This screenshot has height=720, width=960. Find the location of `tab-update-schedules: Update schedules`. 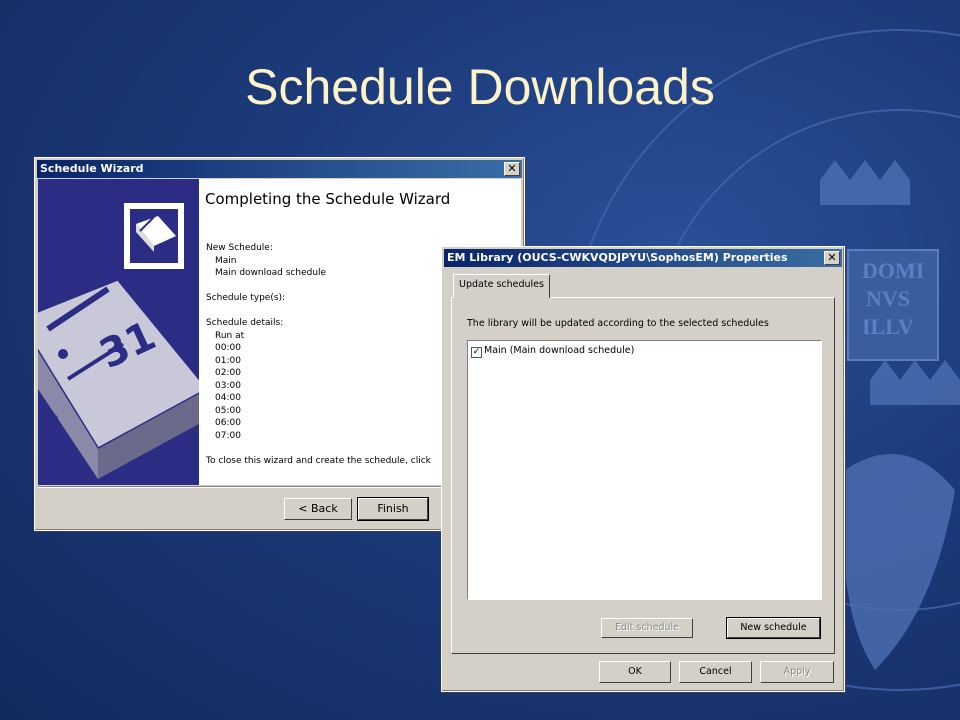

tab-update-schedules: Update schedules is located at coordinates (501, 286).